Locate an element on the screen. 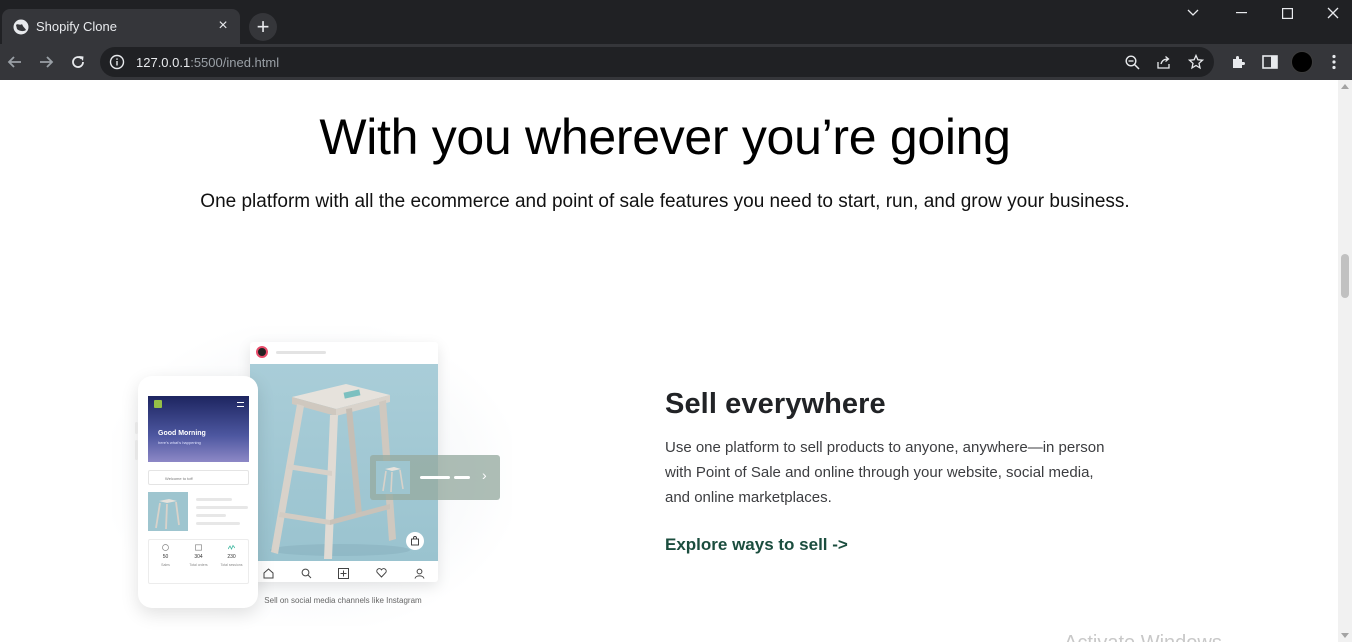 This screenshot has height=642, width=1352. maximize-icon is located at coordinates (1287, 13).